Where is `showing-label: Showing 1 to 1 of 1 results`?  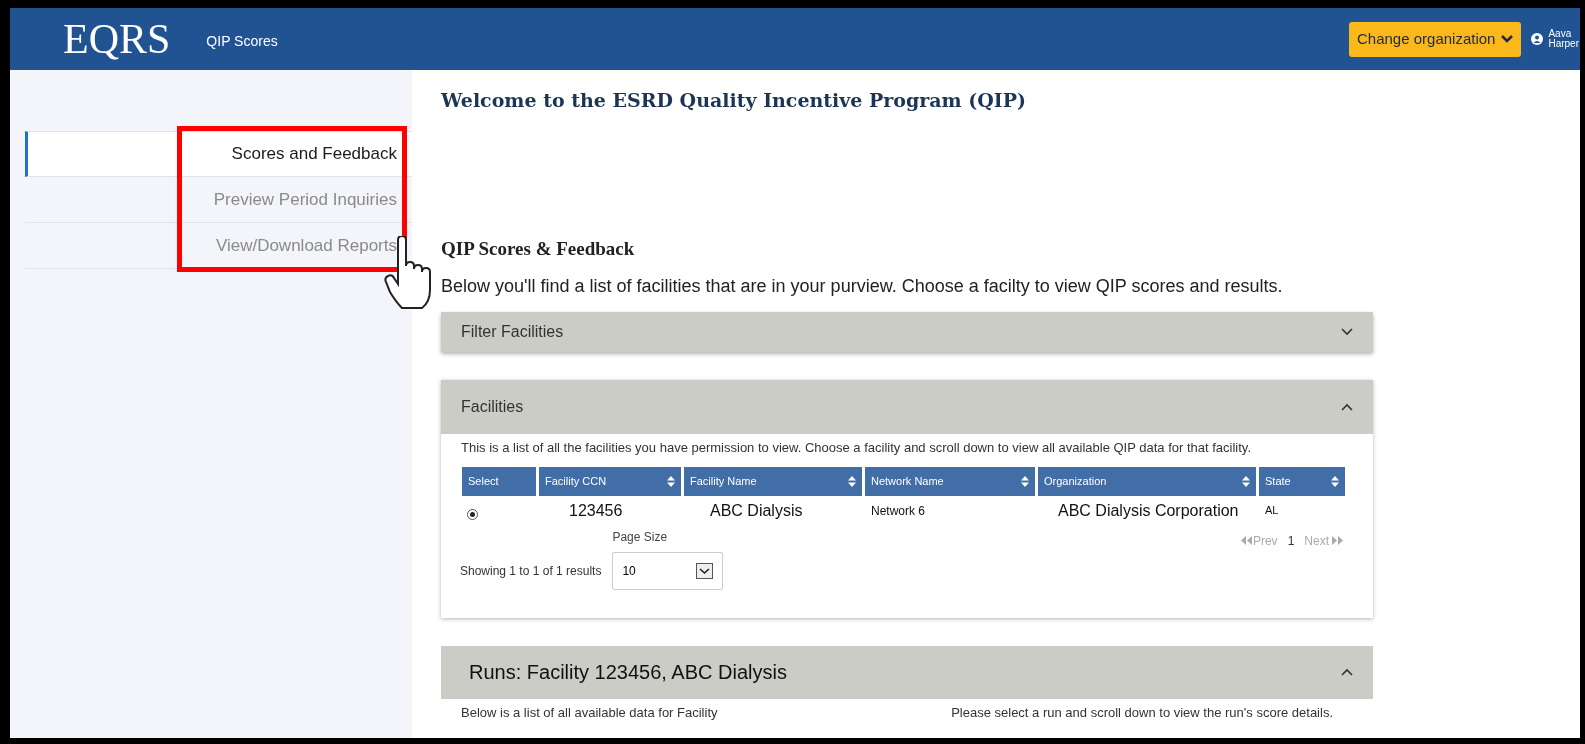
showing-label: Showing 1 to 1 of 1 results is located at coordinates (531, 571).